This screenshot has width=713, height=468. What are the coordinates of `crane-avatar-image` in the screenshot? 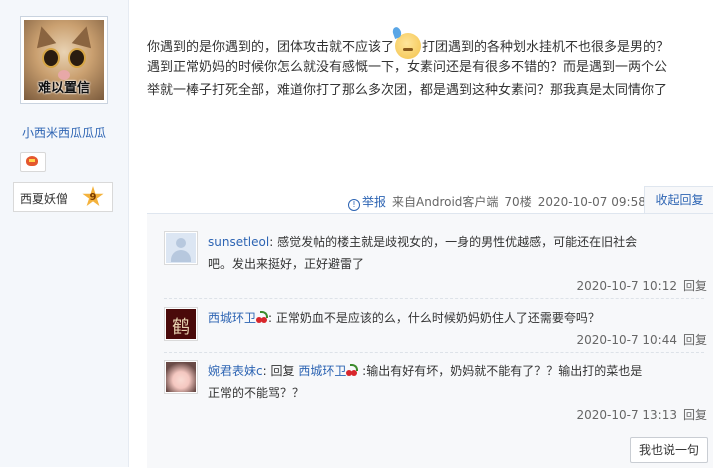 It's located at (181, 324).